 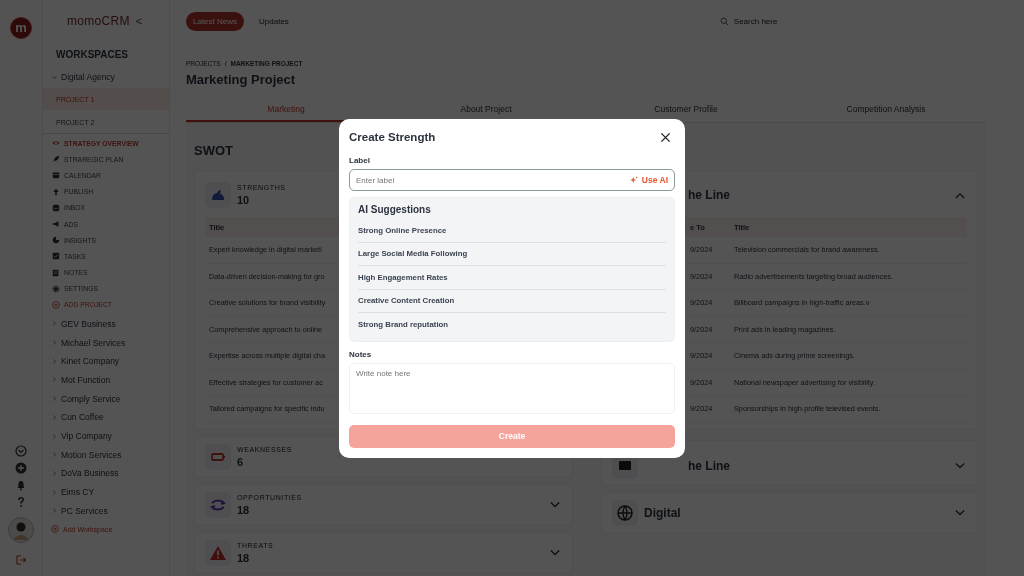 What do you see at coordinates (106, 324) in the screenshot?
I see `workspace-item: GEV Business` at bounding box center [106, 324].